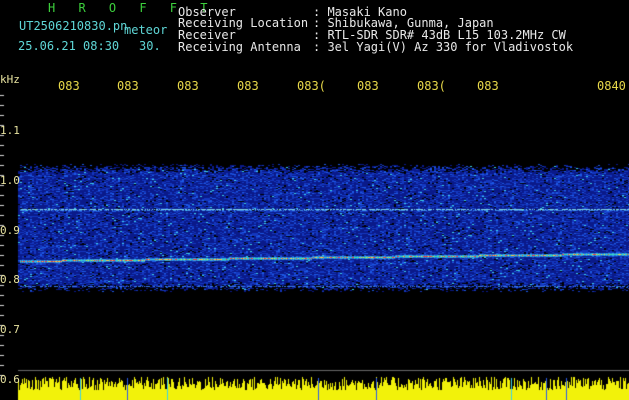 The width and height of the screenshot is (629, 400). I want to click on antenna-label: Receiving Antenna, so click(239, 47).